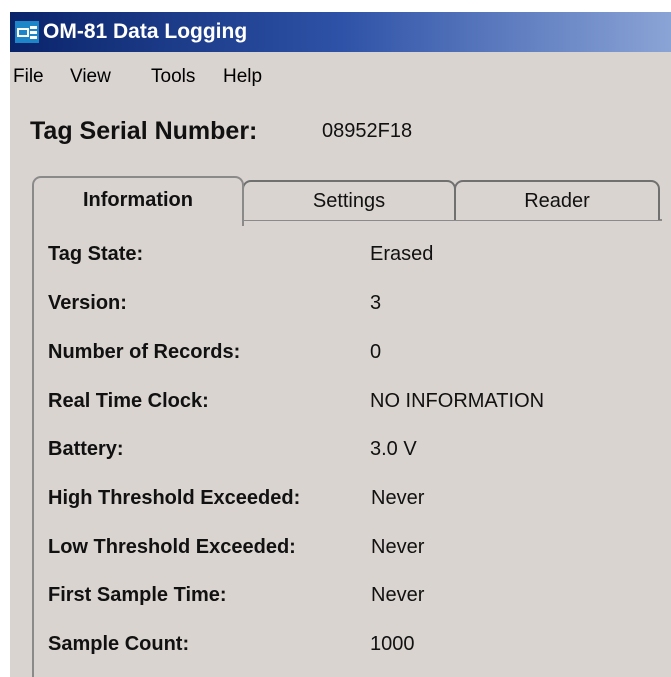  What do you see at coordinates (367, 131) in the screenshot?
I see `tag-serial-value: 08952F18` at bounding box center [367, 131].